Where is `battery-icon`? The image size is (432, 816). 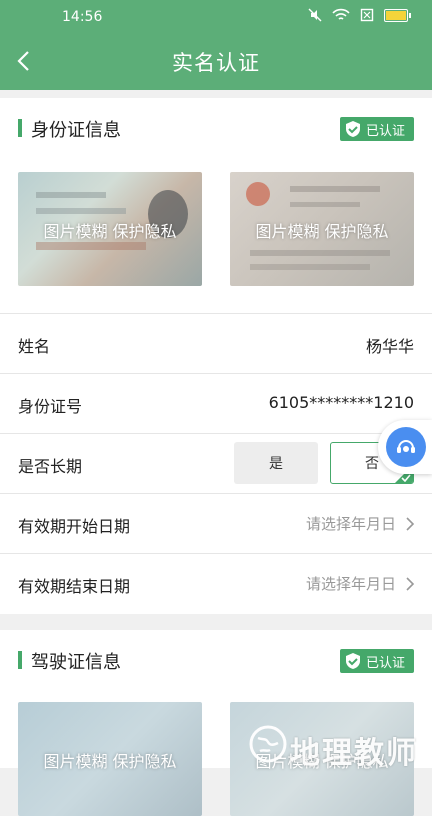 battery-icon is located at coordinates (397, 15).